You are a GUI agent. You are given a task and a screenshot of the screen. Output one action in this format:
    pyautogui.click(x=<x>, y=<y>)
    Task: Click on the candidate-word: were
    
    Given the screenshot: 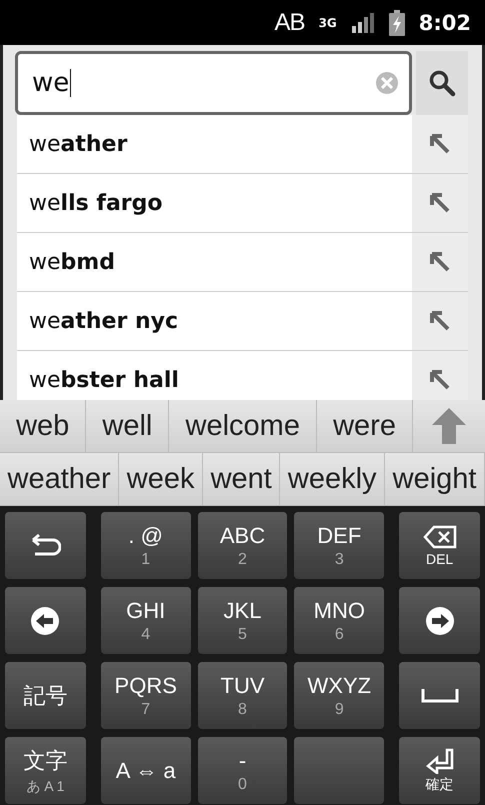 What is the action you would take?
    pyautogui.click(x=365, y=426)
    